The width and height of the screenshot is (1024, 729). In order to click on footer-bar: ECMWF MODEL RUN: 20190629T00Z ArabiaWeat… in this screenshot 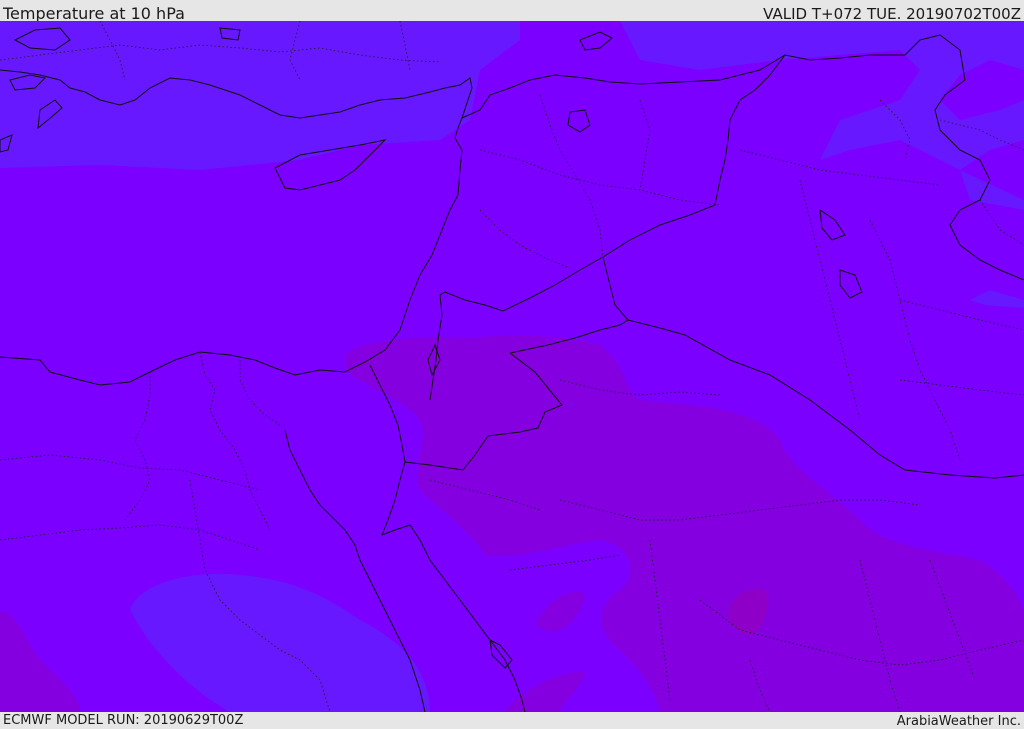, I will do `click(512, 720)`.